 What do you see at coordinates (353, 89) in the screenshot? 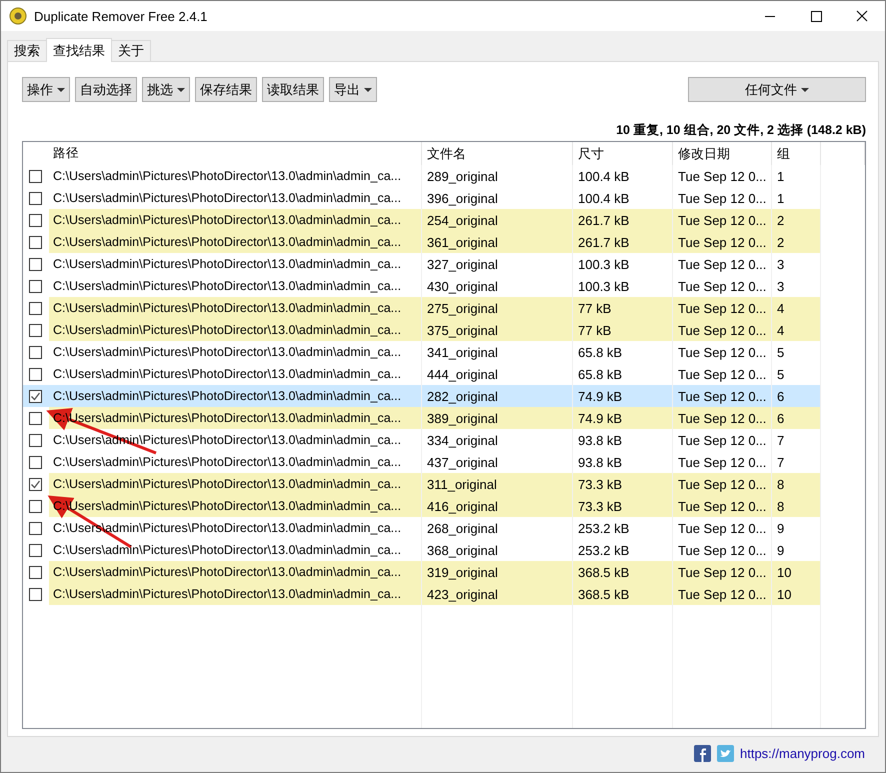
I see `toolbar-button: 导出` at bounding box center [353, 89].